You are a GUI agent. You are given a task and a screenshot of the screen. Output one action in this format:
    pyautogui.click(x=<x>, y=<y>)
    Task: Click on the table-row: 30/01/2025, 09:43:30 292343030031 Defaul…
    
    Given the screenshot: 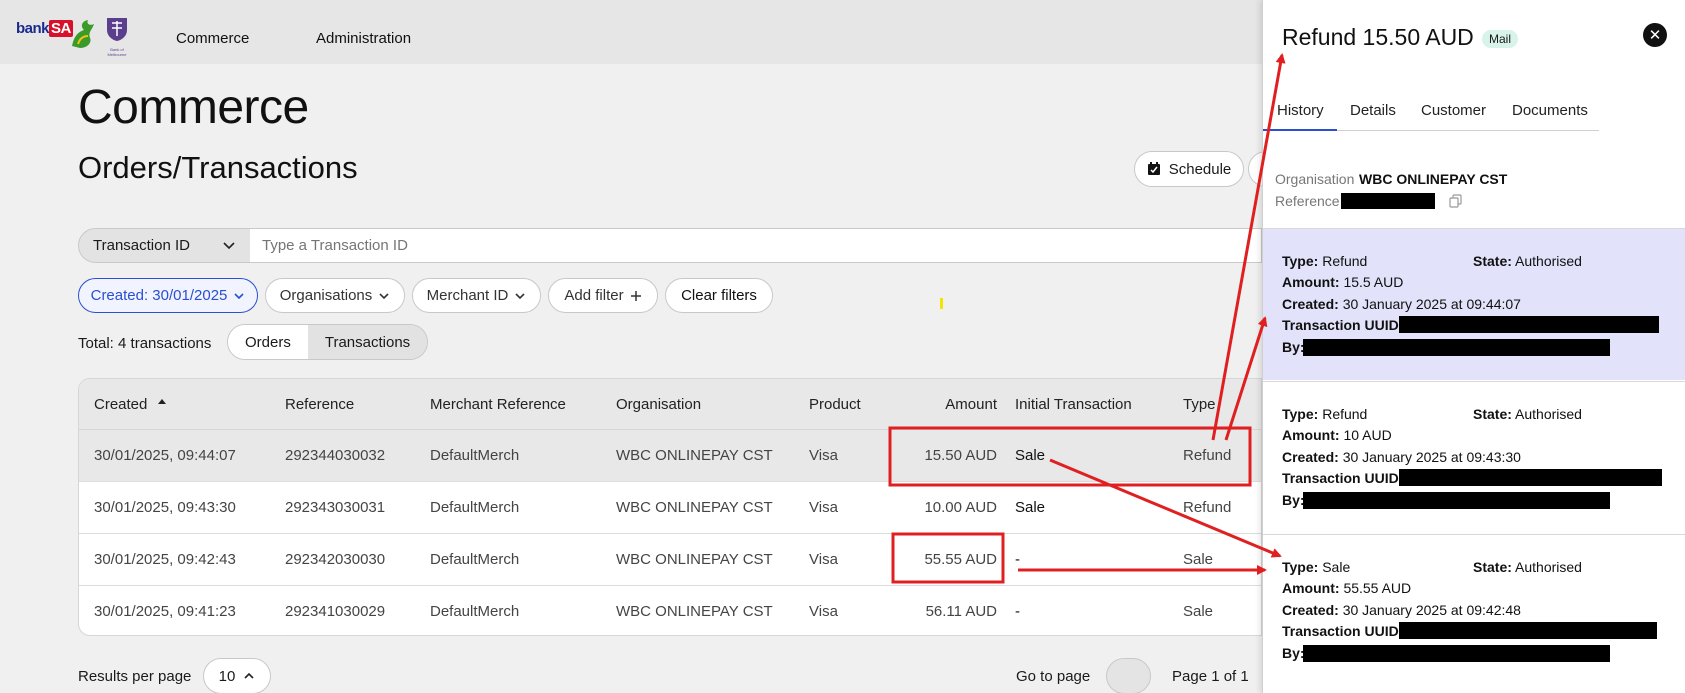 What is the action you would take?
    pyautogui.click(x=670, y=508)
    